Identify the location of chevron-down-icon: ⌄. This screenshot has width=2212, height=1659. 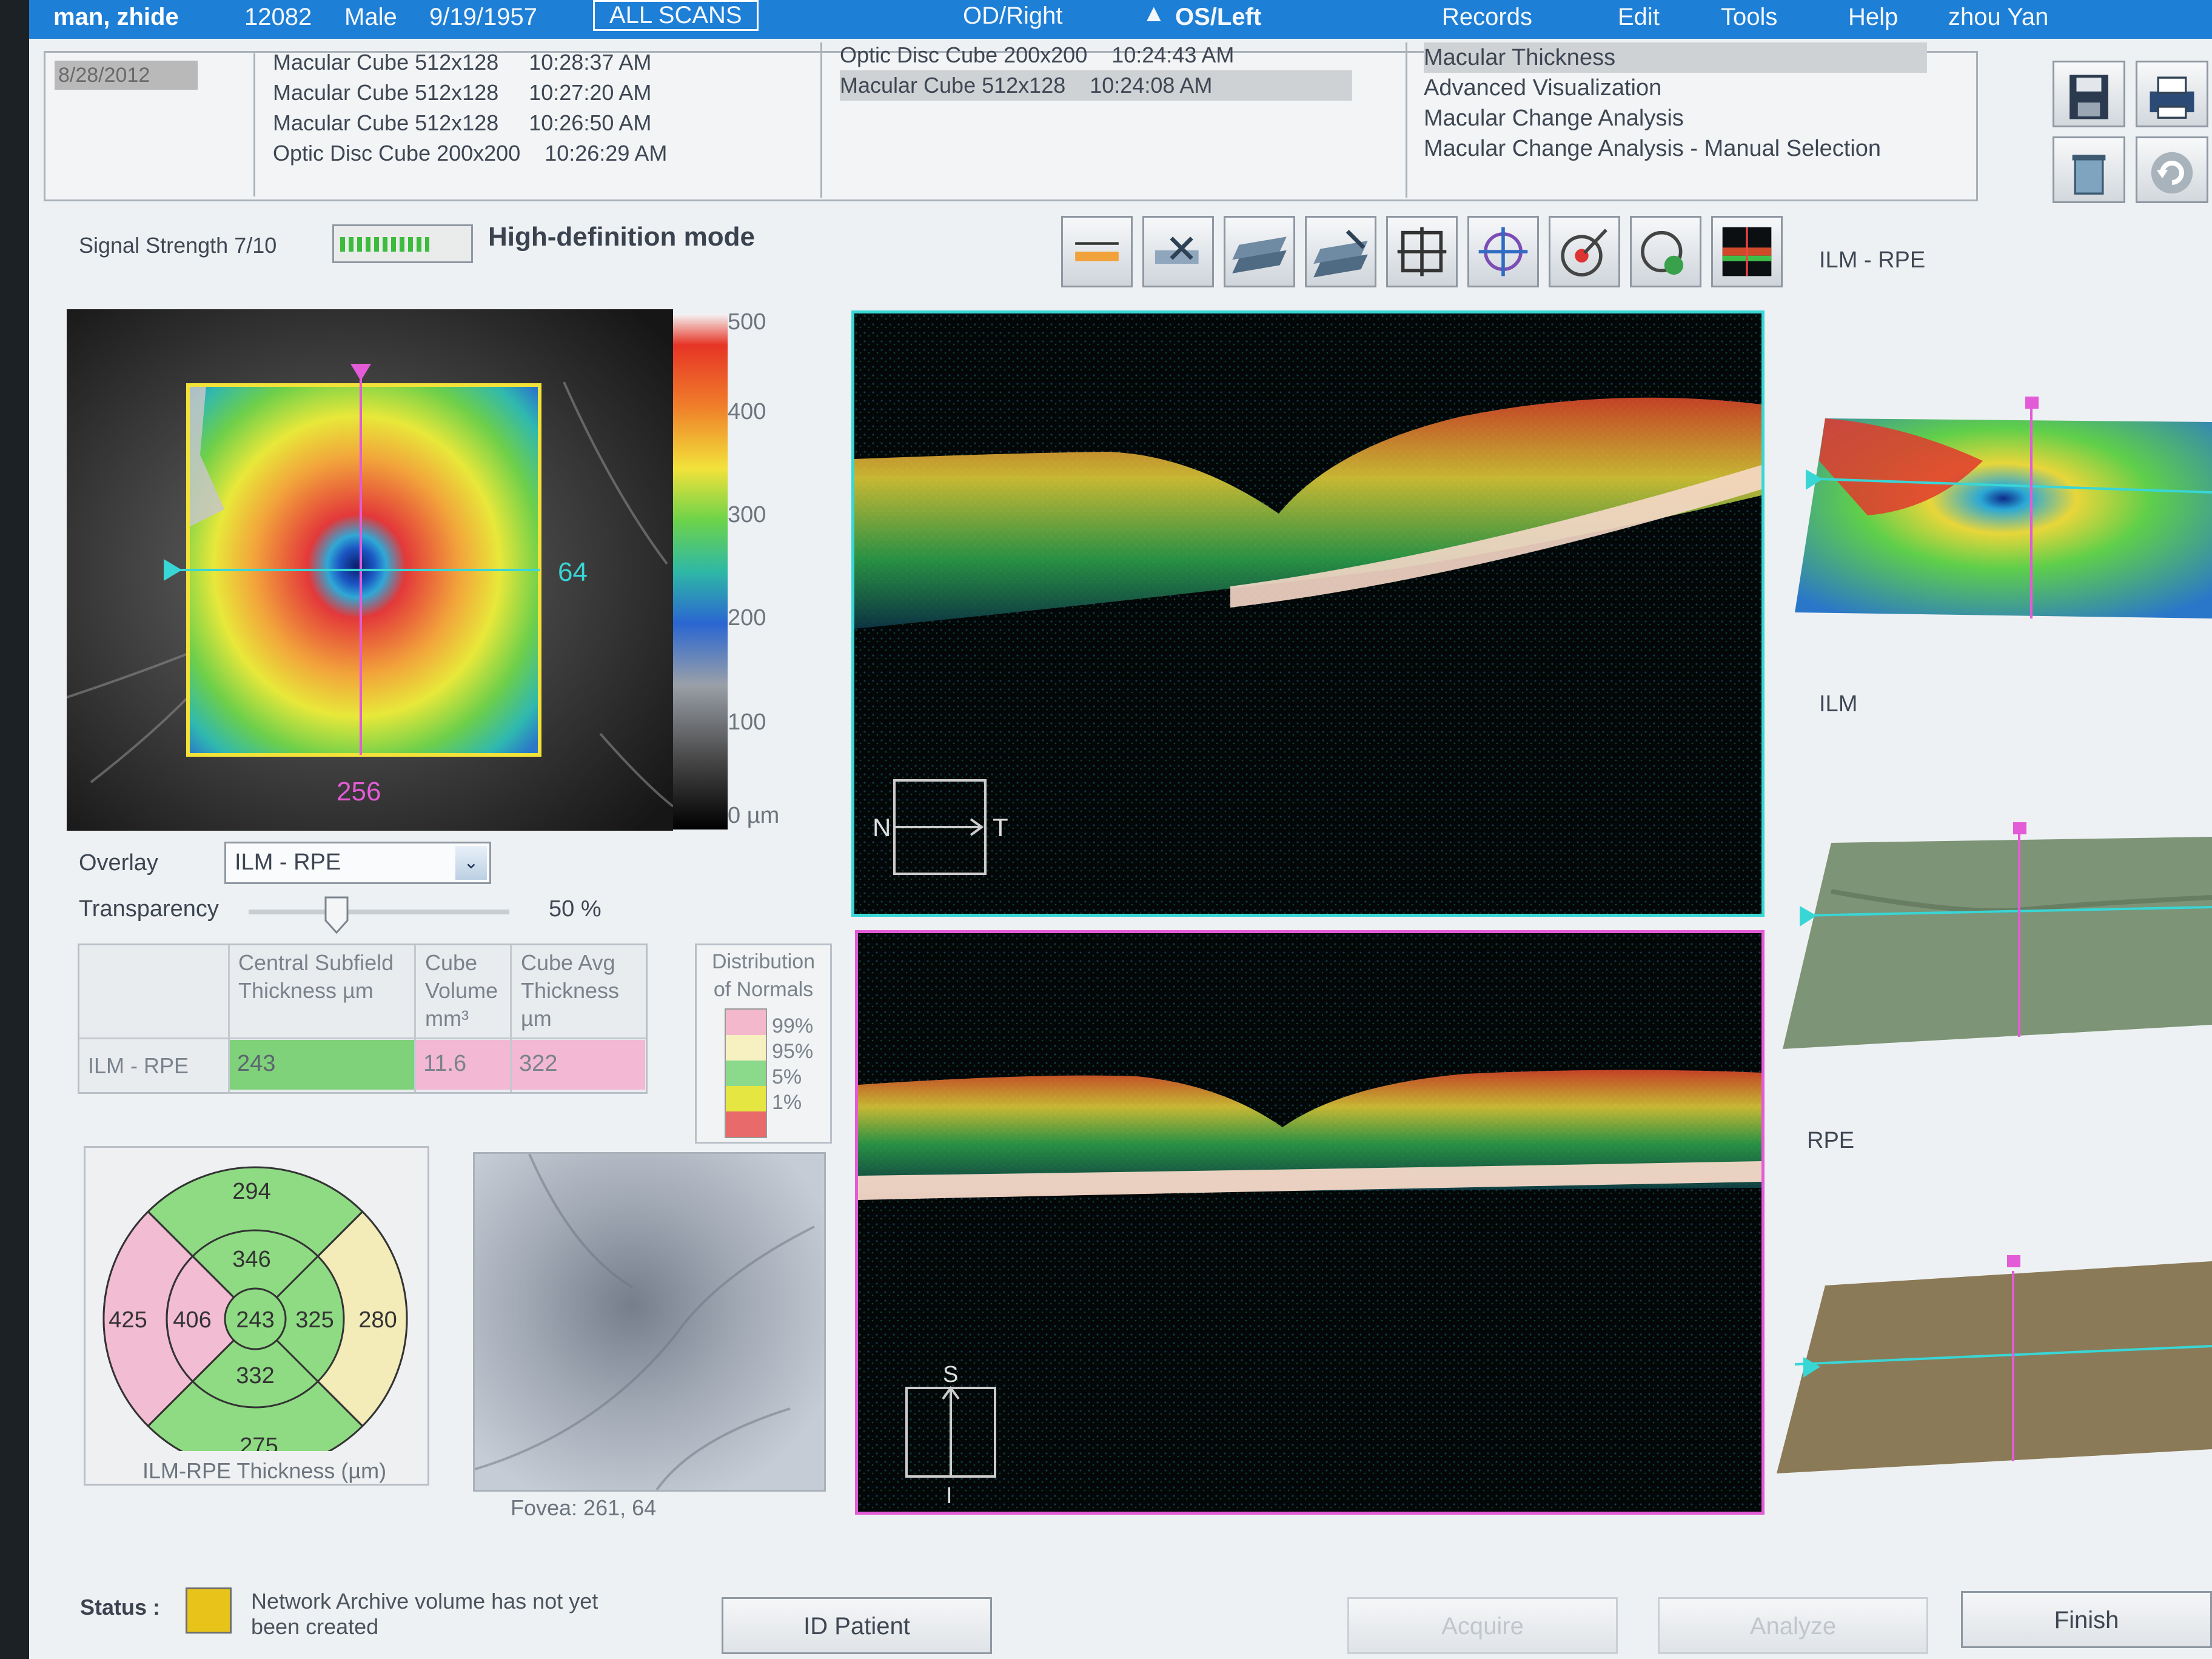
(471, 863).